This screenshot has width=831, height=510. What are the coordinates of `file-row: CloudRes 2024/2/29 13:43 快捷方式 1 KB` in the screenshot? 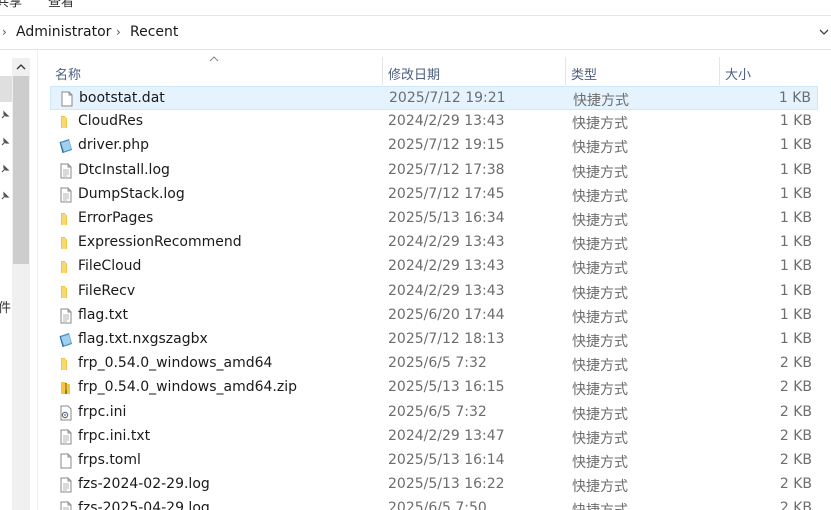 It's located at (434, 122).